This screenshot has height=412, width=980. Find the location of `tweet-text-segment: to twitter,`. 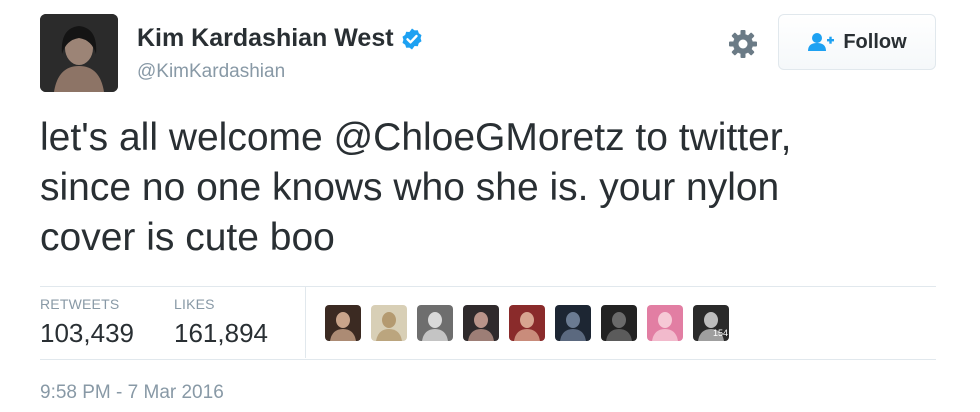

tweet-text-segment: to twitter, is located at coordinates (708, 137).